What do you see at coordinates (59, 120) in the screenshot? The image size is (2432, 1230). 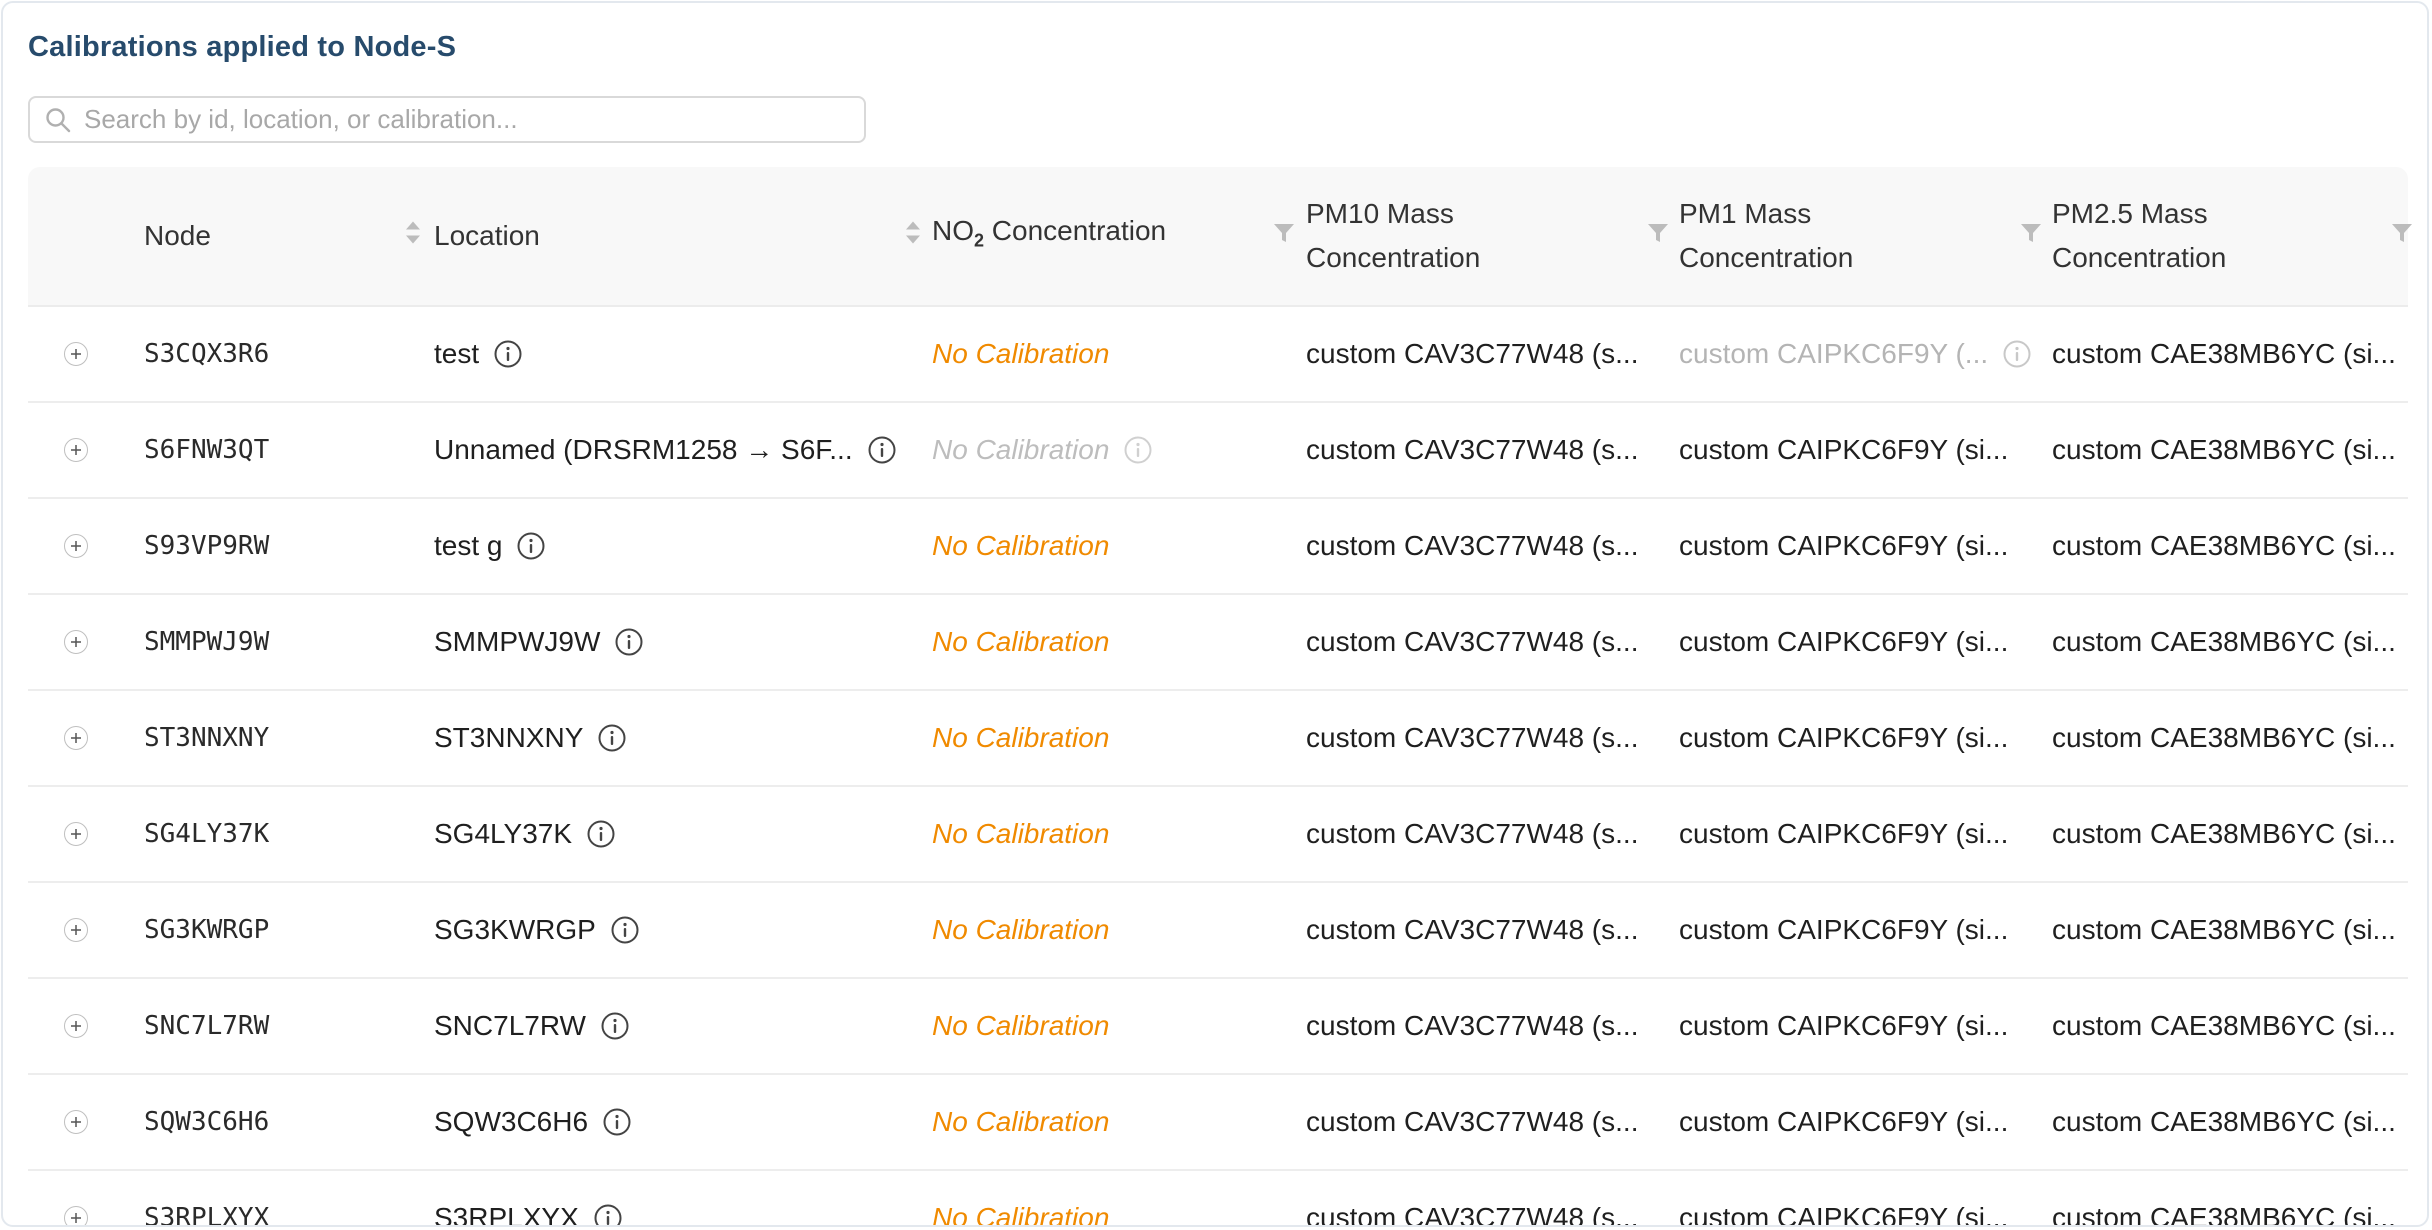 I see `search-icon` at bounding box center [59, 120].